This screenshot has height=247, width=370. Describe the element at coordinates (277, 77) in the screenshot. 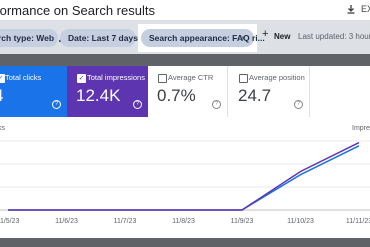

I see `metric-label: Average position` at that location.